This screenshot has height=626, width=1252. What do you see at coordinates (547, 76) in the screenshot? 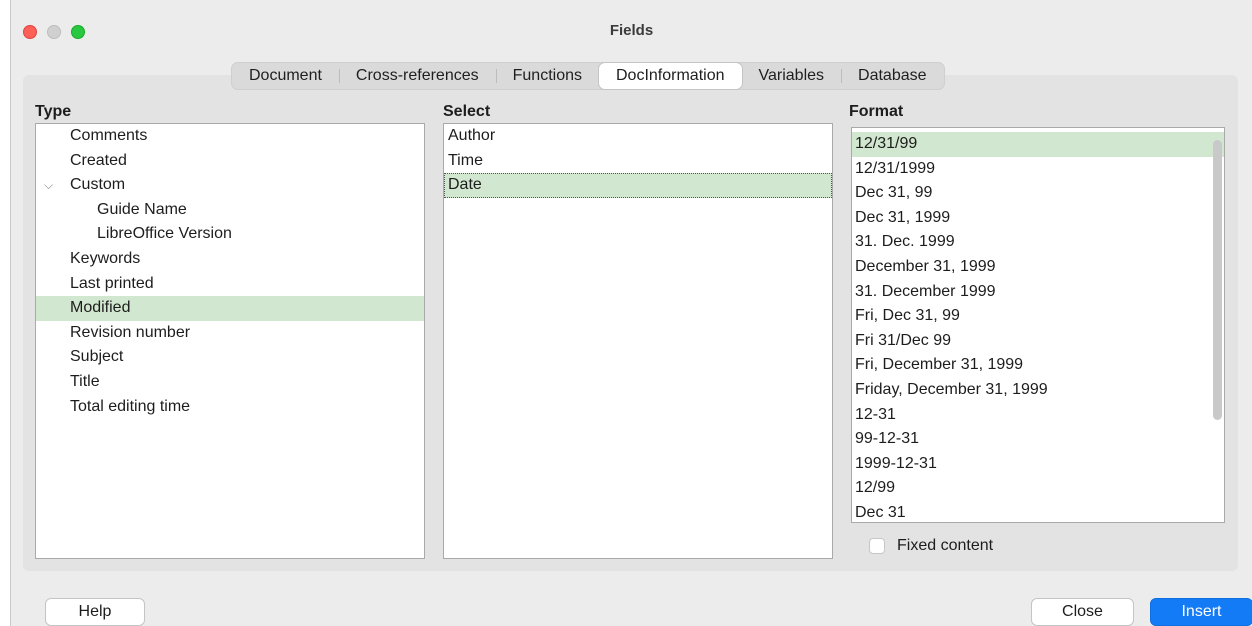
I see `tab-functions: Functions` at bounding box center [547, 76].